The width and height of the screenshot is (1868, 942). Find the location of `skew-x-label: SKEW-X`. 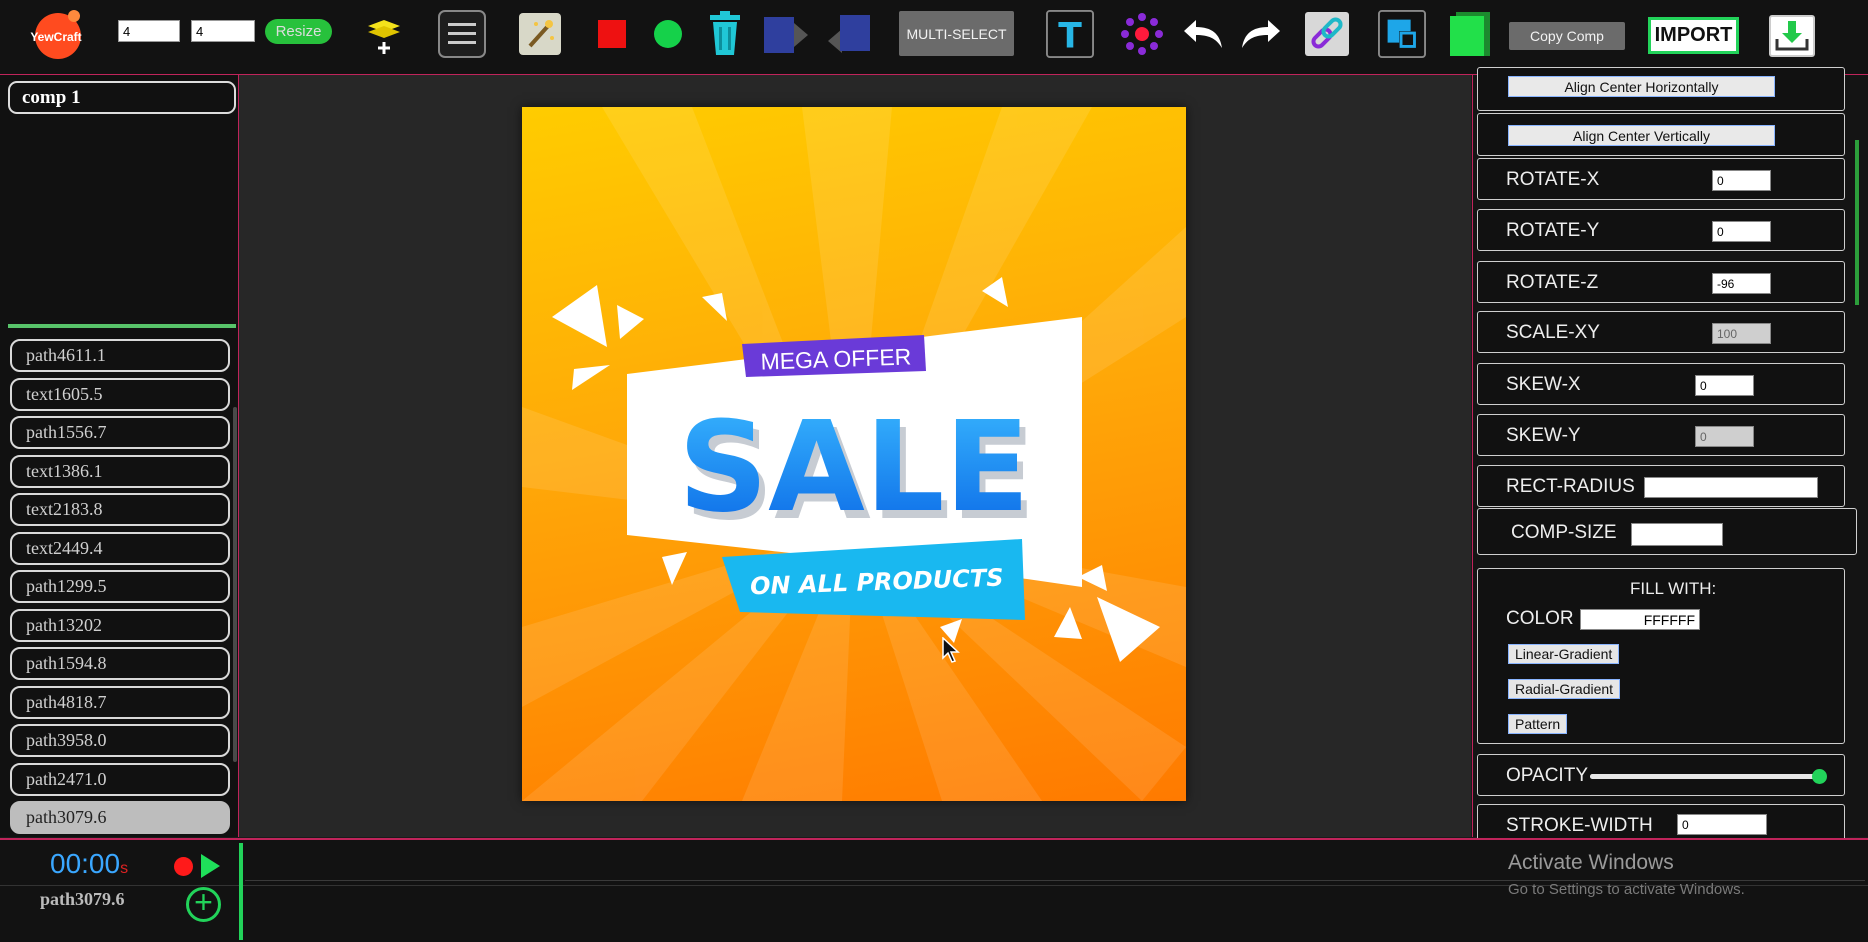

skew-x-label: SKEW-X is located at coordinates (1543, 384).